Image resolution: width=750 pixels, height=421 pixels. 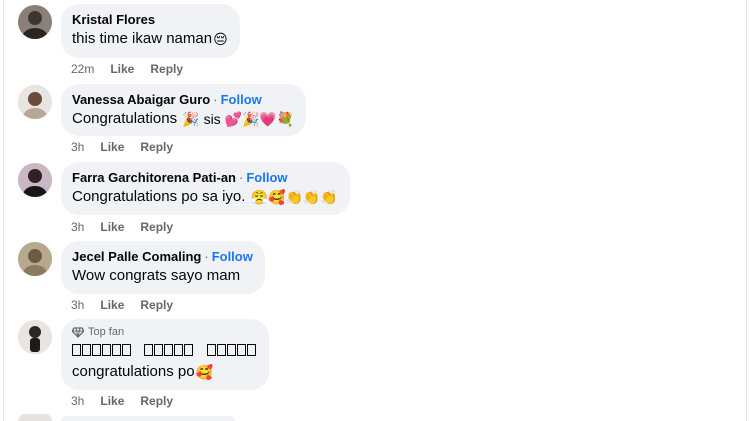 I want to click on diamond-icon, so click(x=78, y=332).